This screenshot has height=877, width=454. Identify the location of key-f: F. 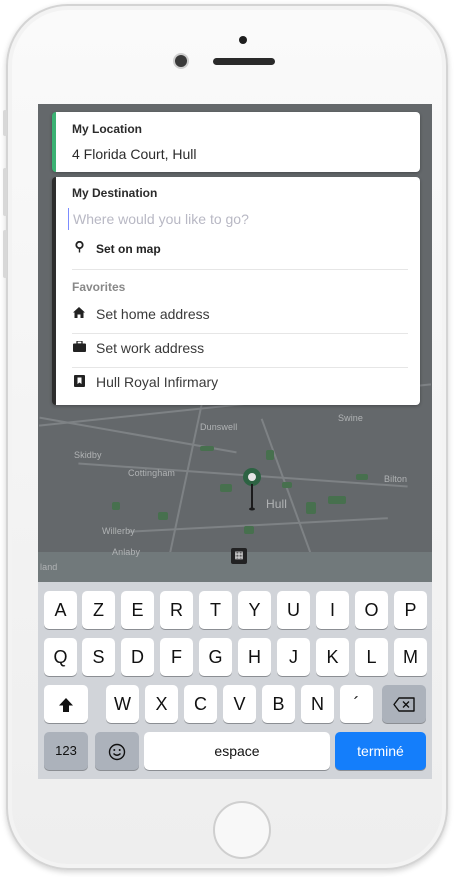
(176, 657).